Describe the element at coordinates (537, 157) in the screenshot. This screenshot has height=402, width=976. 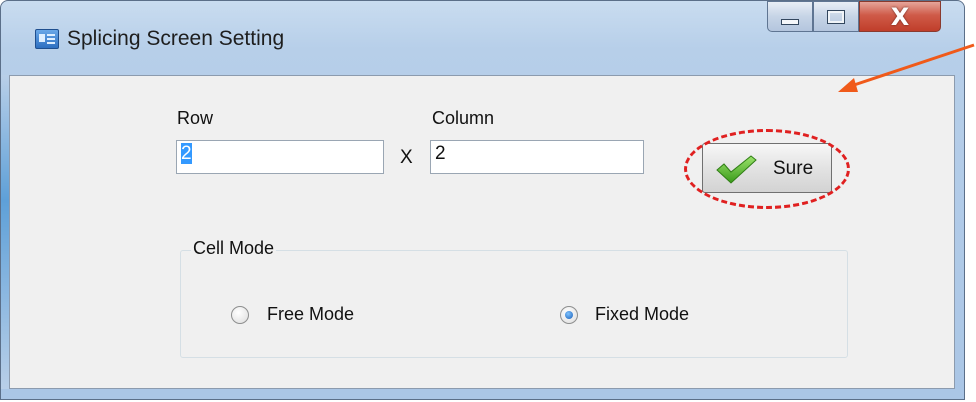
I see `column-input: 2` at that location.